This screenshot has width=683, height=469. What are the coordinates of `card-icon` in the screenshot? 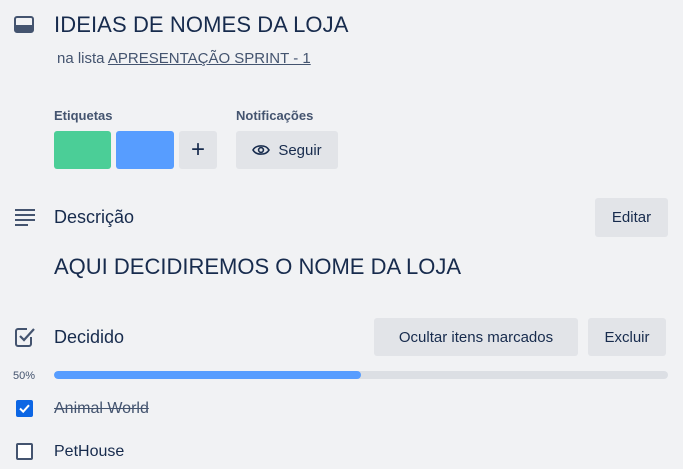 It's located at (24, 24).